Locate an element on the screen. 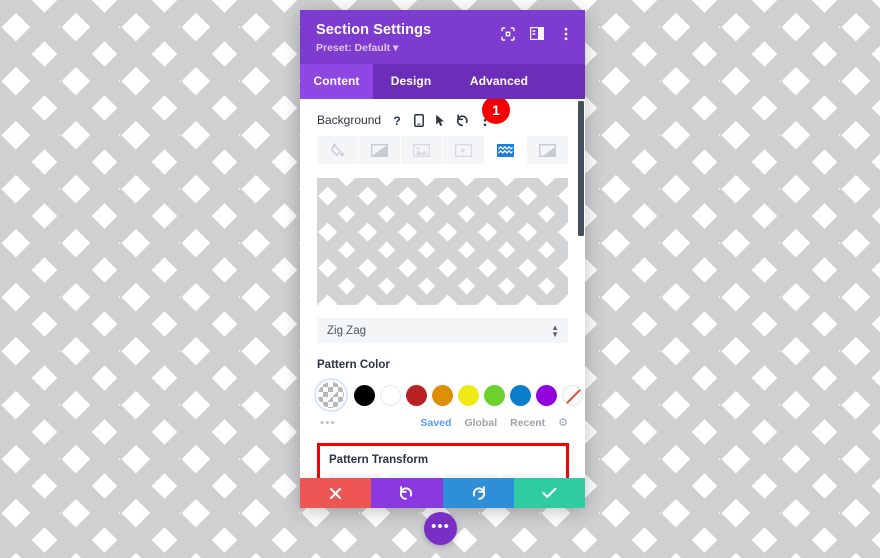  background-video-tab is located at coordinates (463, 150).